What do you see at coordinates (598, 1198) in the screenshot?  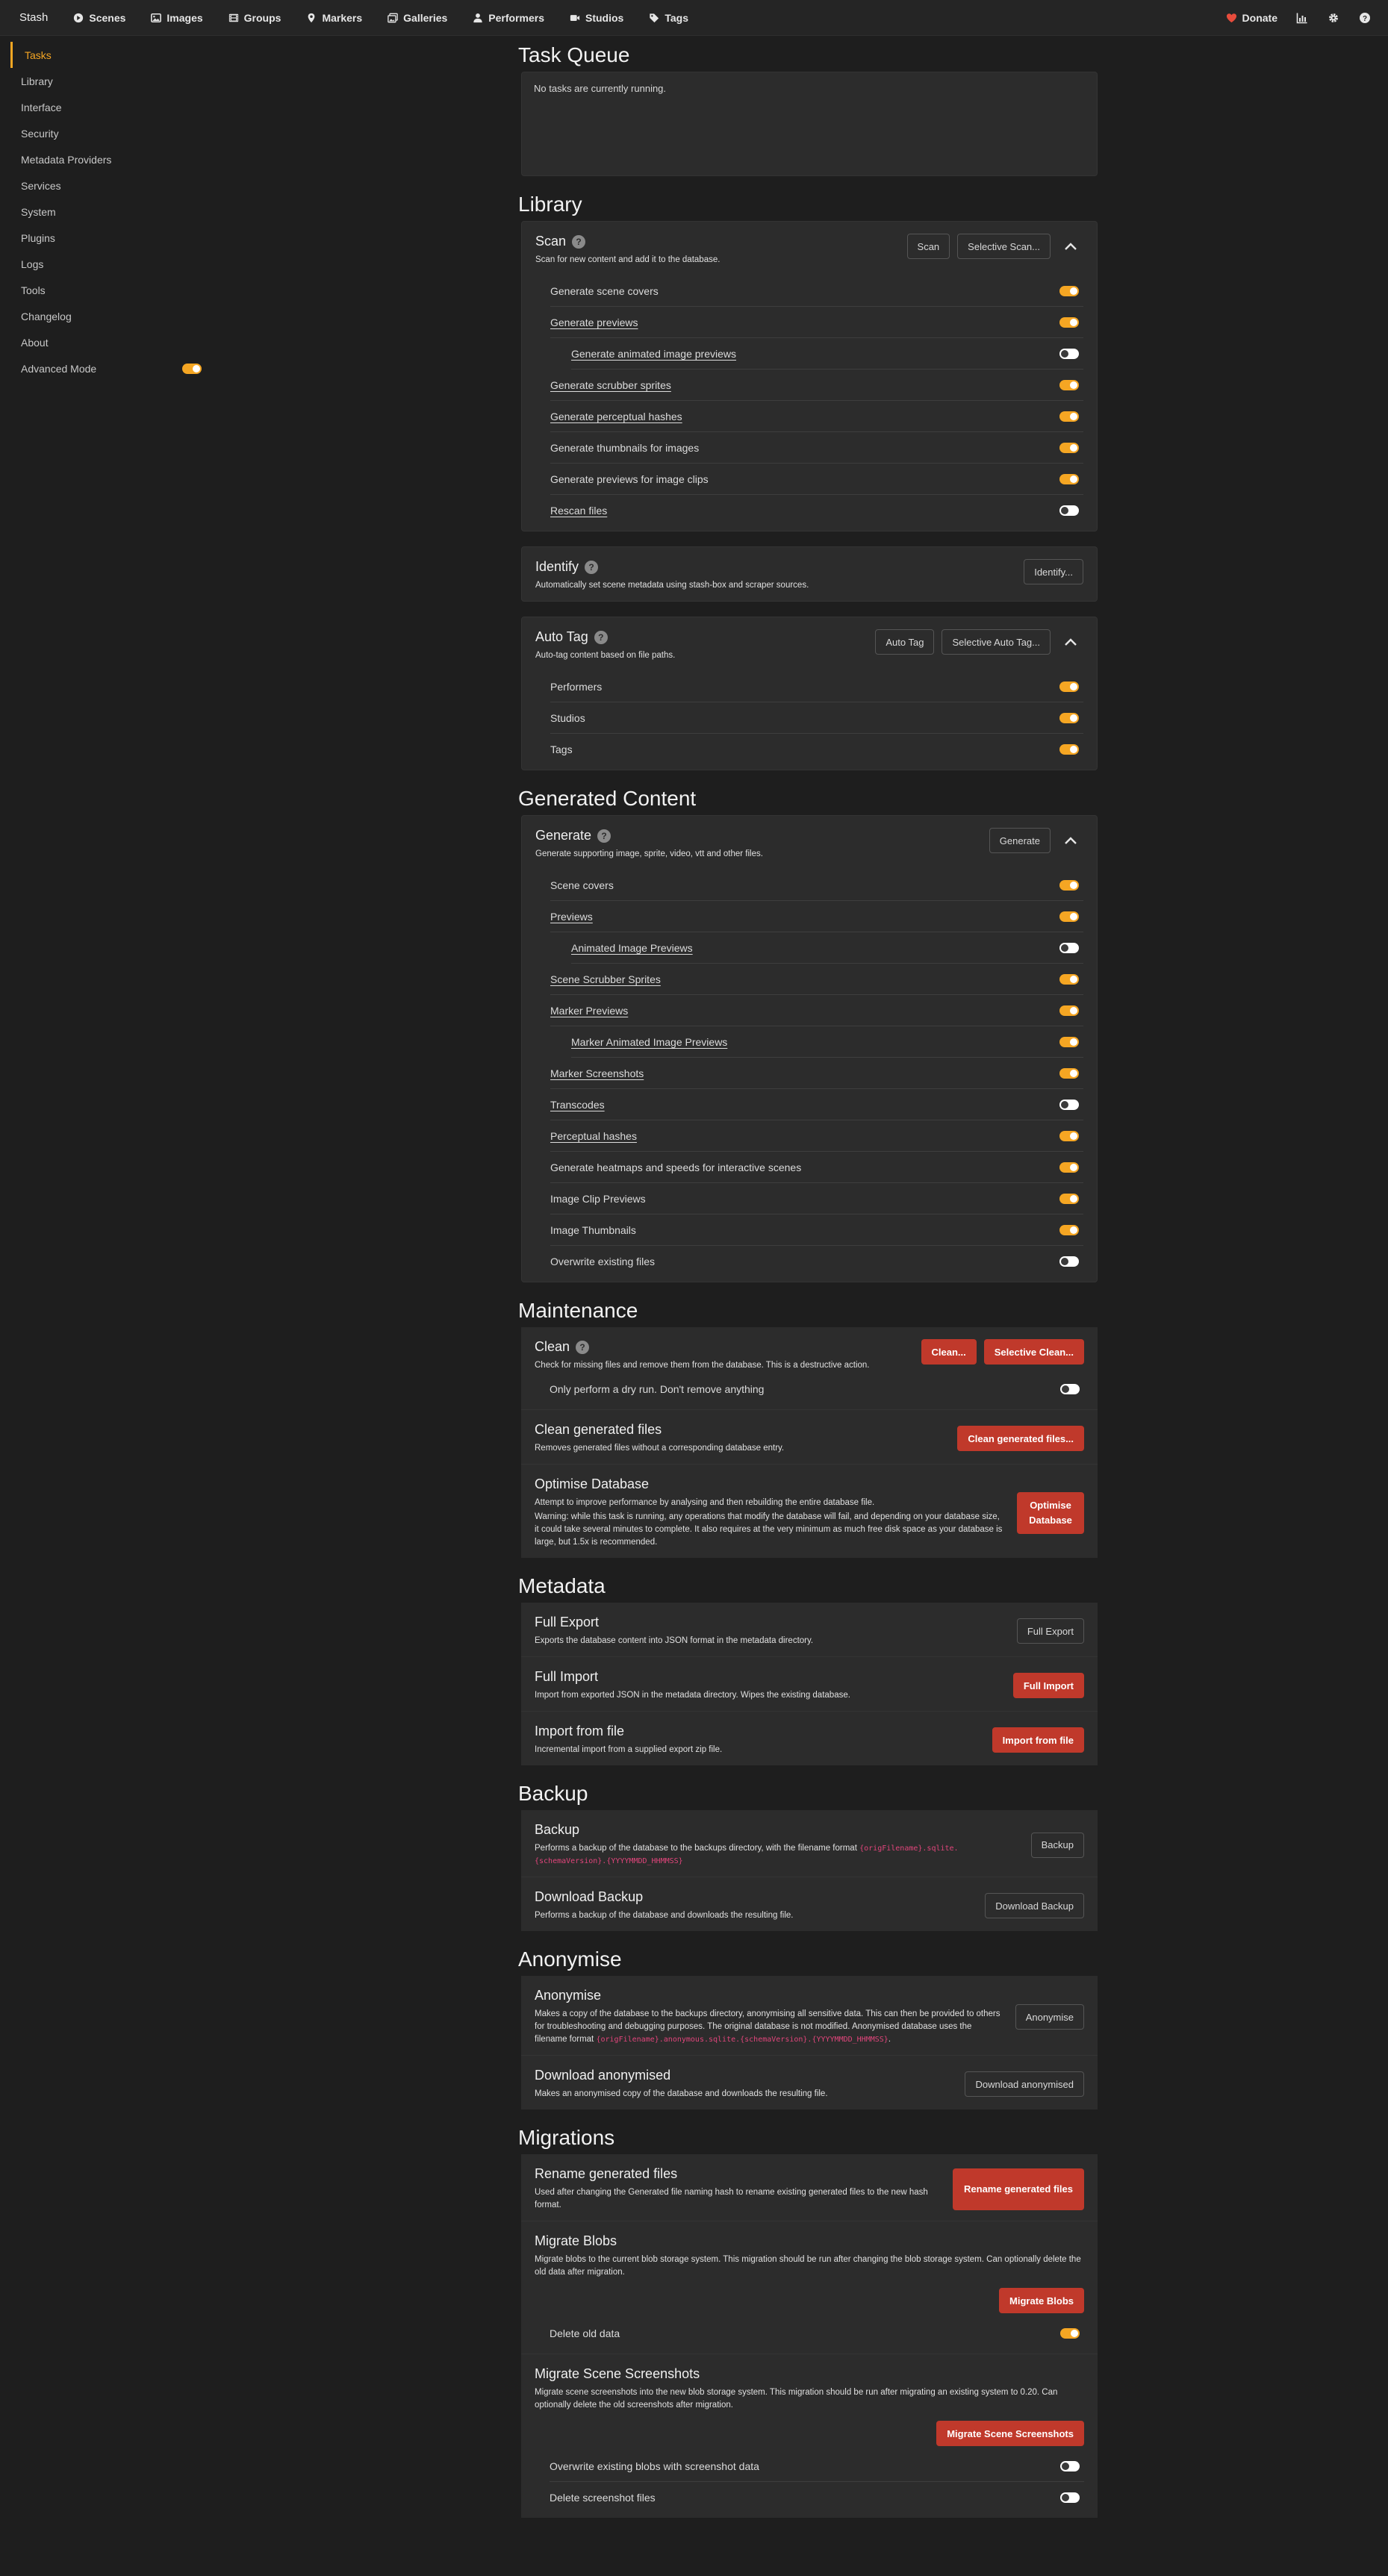 I see `option-label: Image Clip Previews` at bounding box center [598, 1198].